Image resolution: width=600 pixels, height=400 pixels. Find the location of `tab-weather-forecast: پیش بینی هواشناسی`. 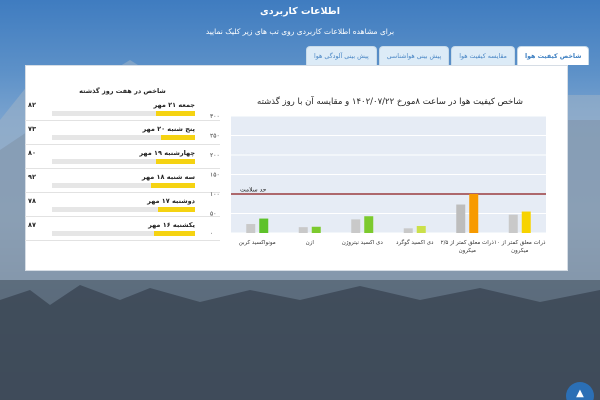

tab-weather-forecast: پیش بینی هواشناسی is located at coordinates (414, 55).